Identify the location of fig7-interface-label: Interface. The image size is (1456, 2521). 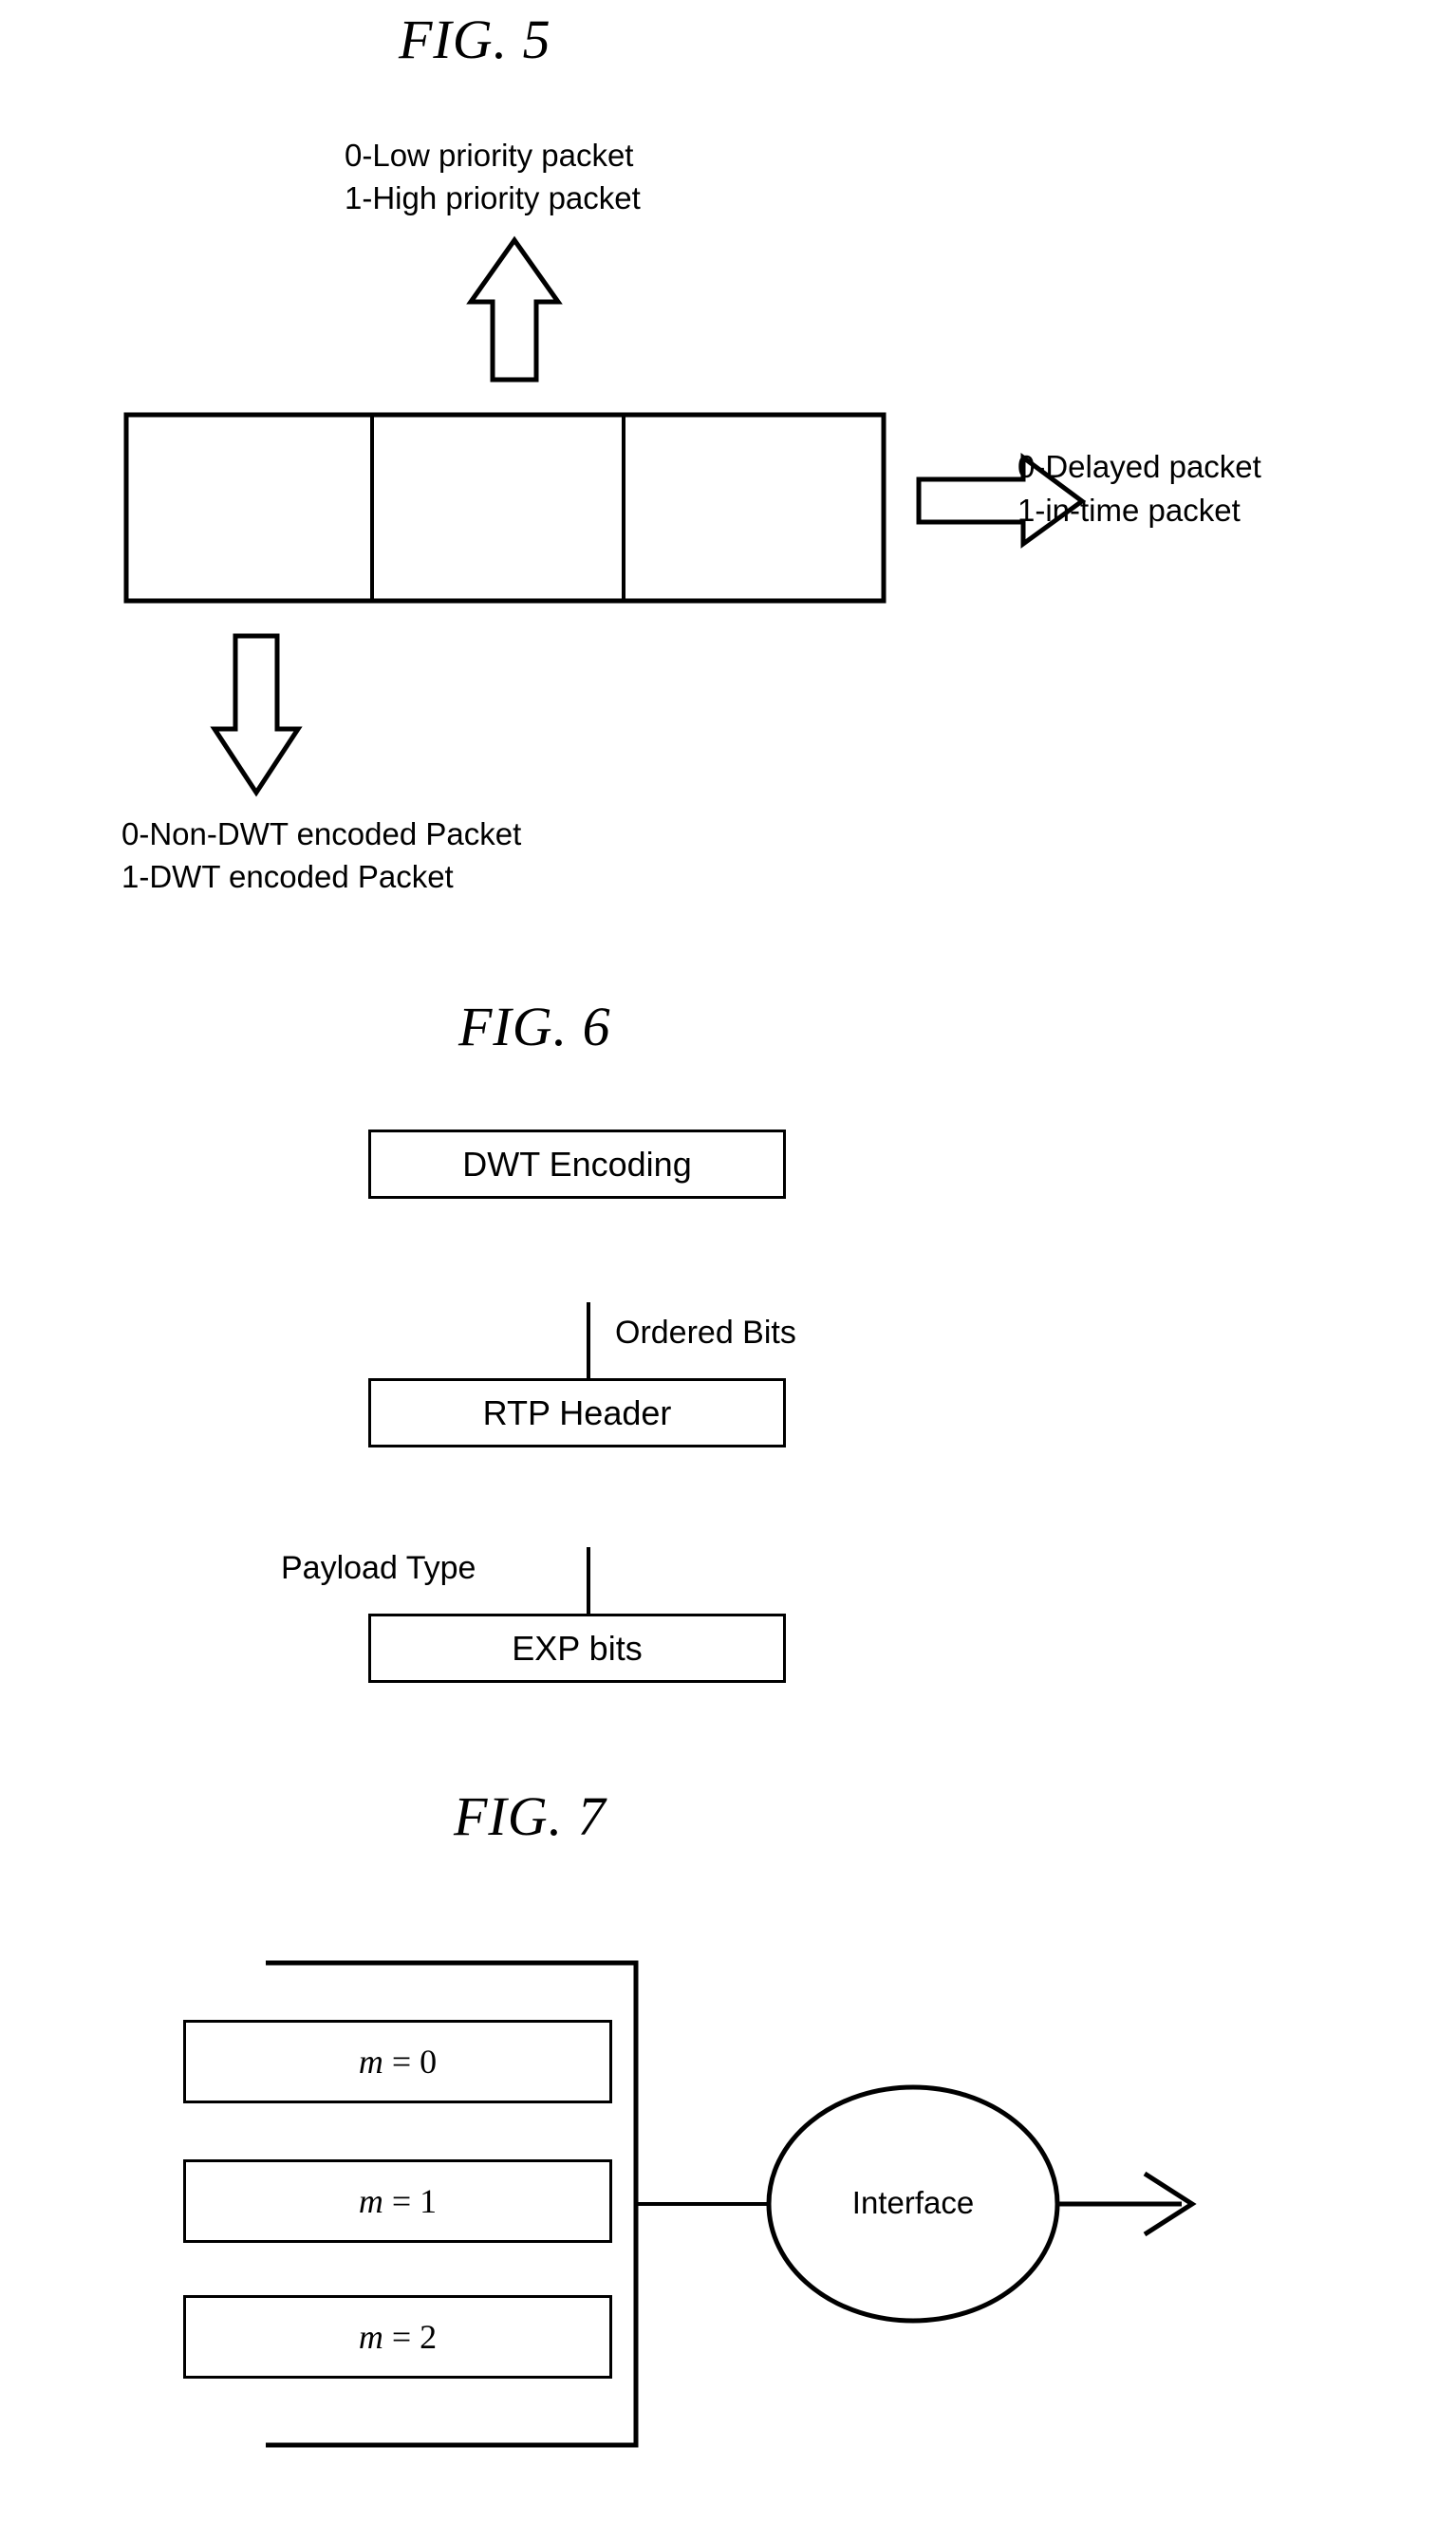
(913, 2202).